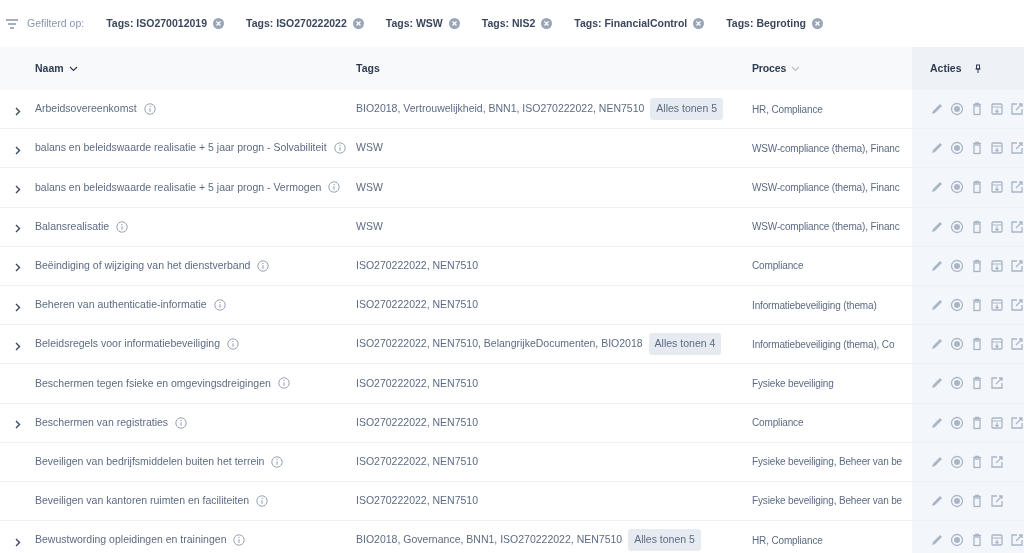  I want to click on tag-list: BIO2018, Governance, BNN1, ISO270222022, NEN7510, so click(489, 540).